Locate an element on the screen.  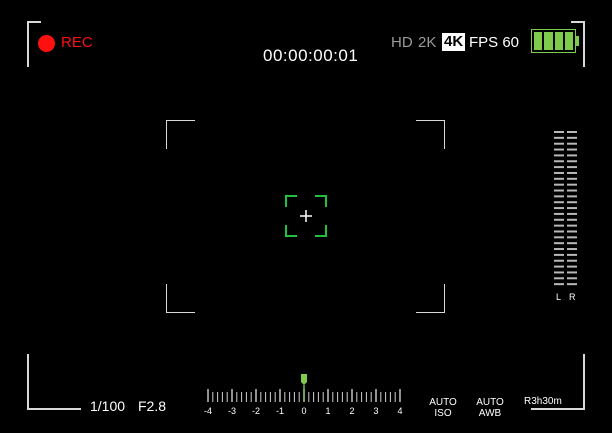
ev-tick-label: 2 is located at coordinates (352, 411).